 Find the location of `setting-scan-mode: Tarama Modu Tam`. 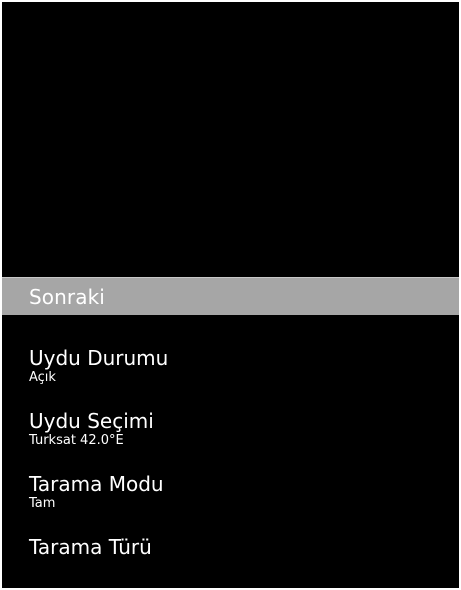

setting-scan-mode: Tarama Modu Tam is located at coordinates (230, 499).